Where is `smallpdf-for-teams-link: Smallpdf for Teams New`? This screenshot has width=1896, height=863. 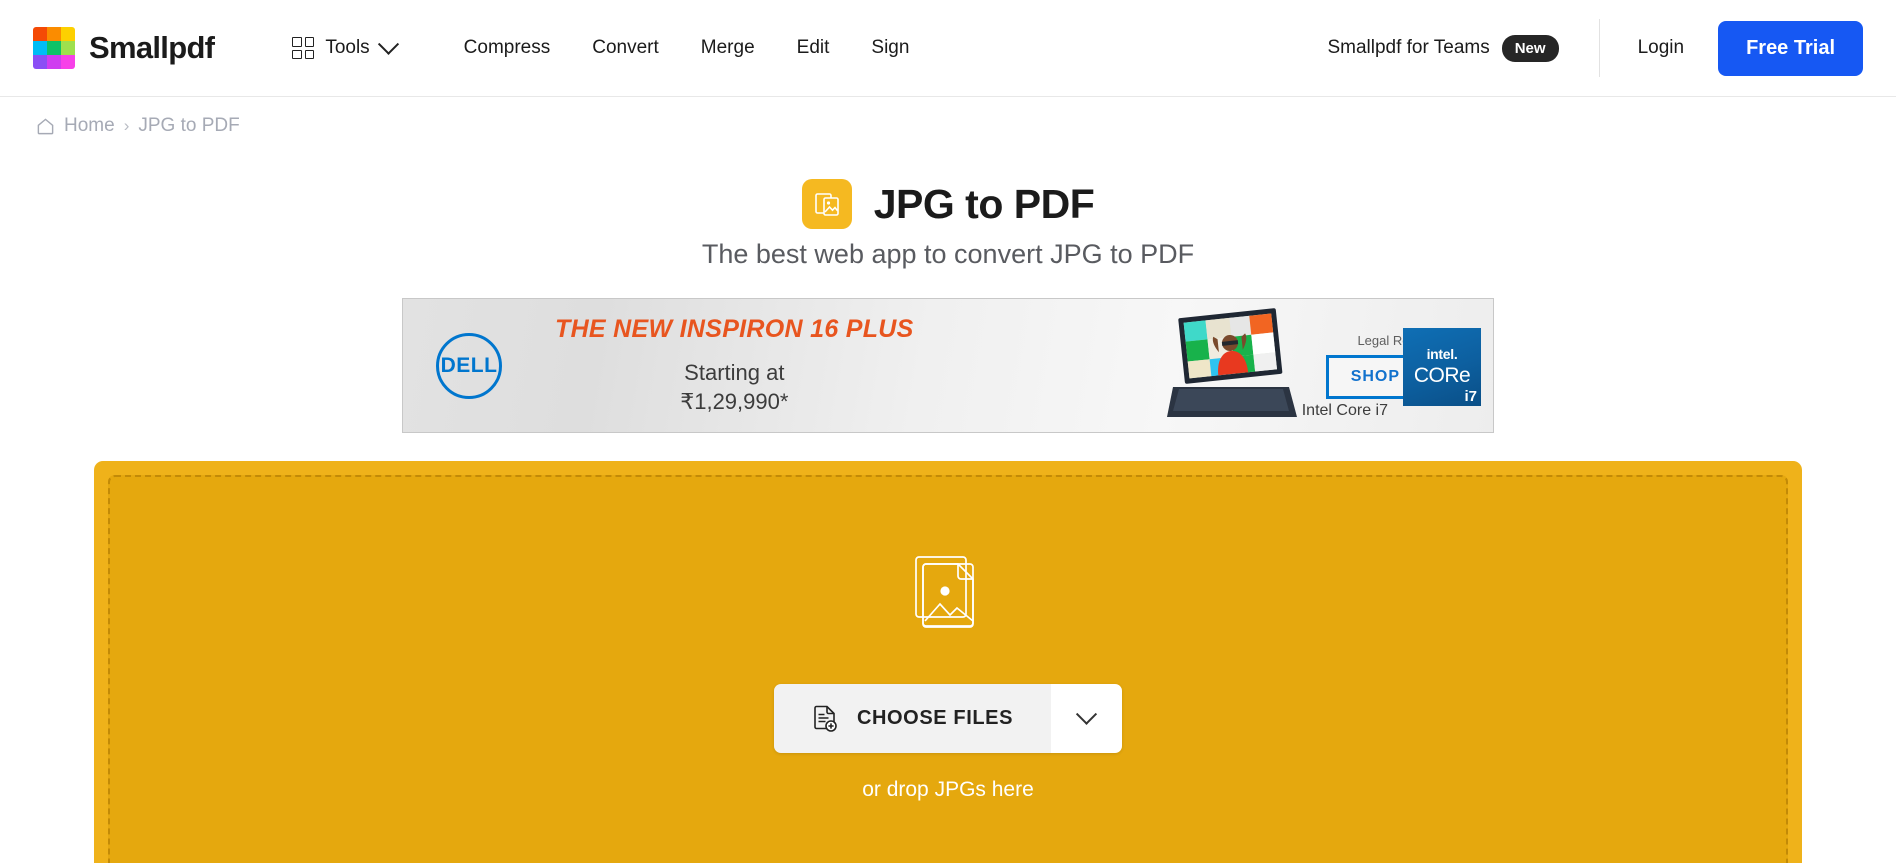
smallpdf-for-teams-link: Smallpdf for Teams New is located at coordinates (1443, 48).